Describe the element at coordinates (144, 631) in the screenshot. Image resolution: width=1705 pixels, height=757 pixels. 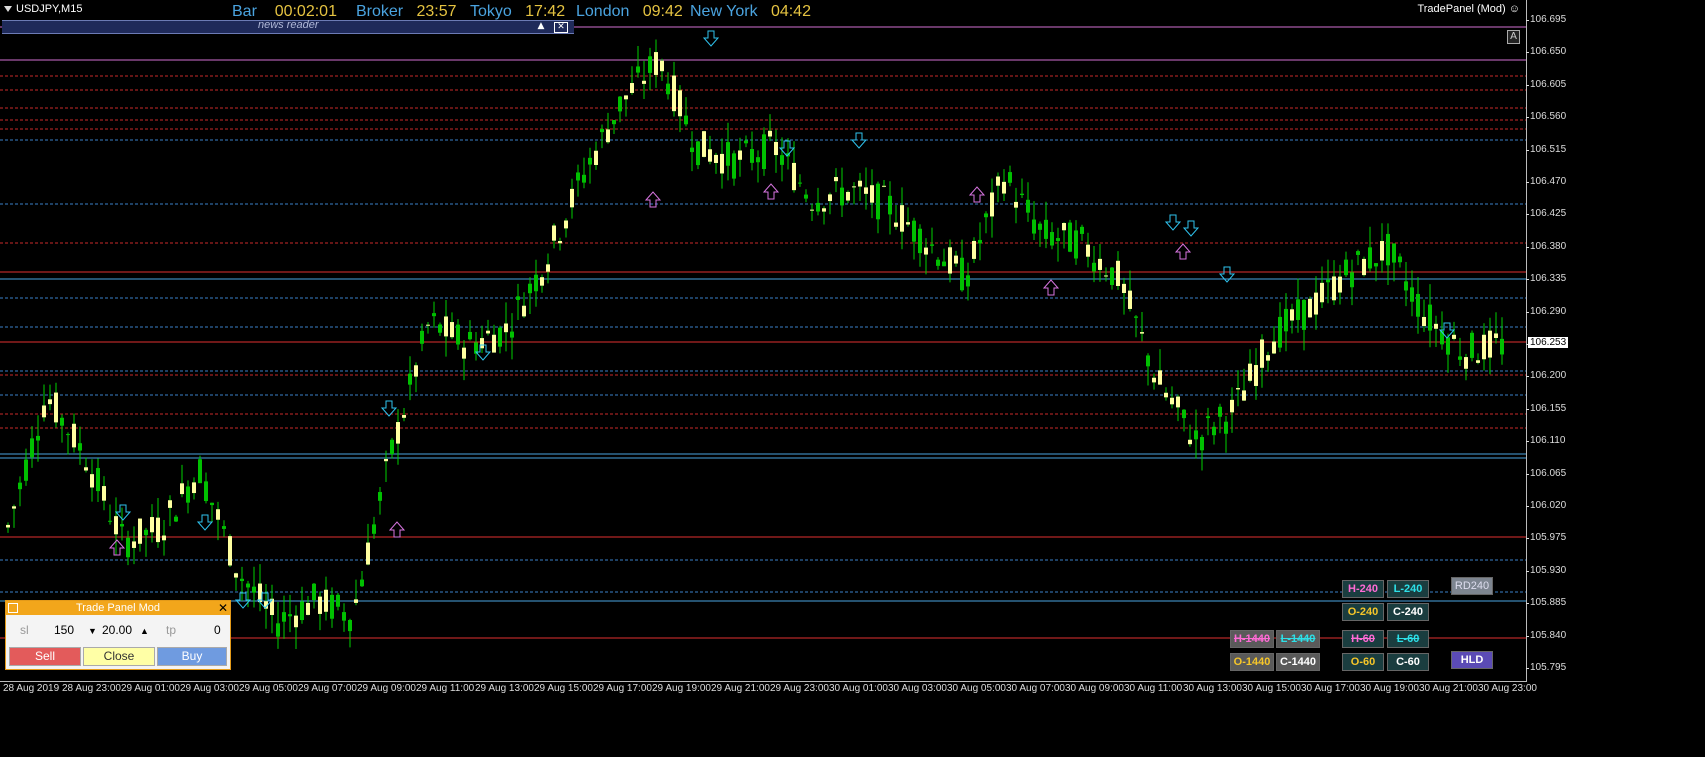
I see `lot-increase-icon: ▲` at that location.